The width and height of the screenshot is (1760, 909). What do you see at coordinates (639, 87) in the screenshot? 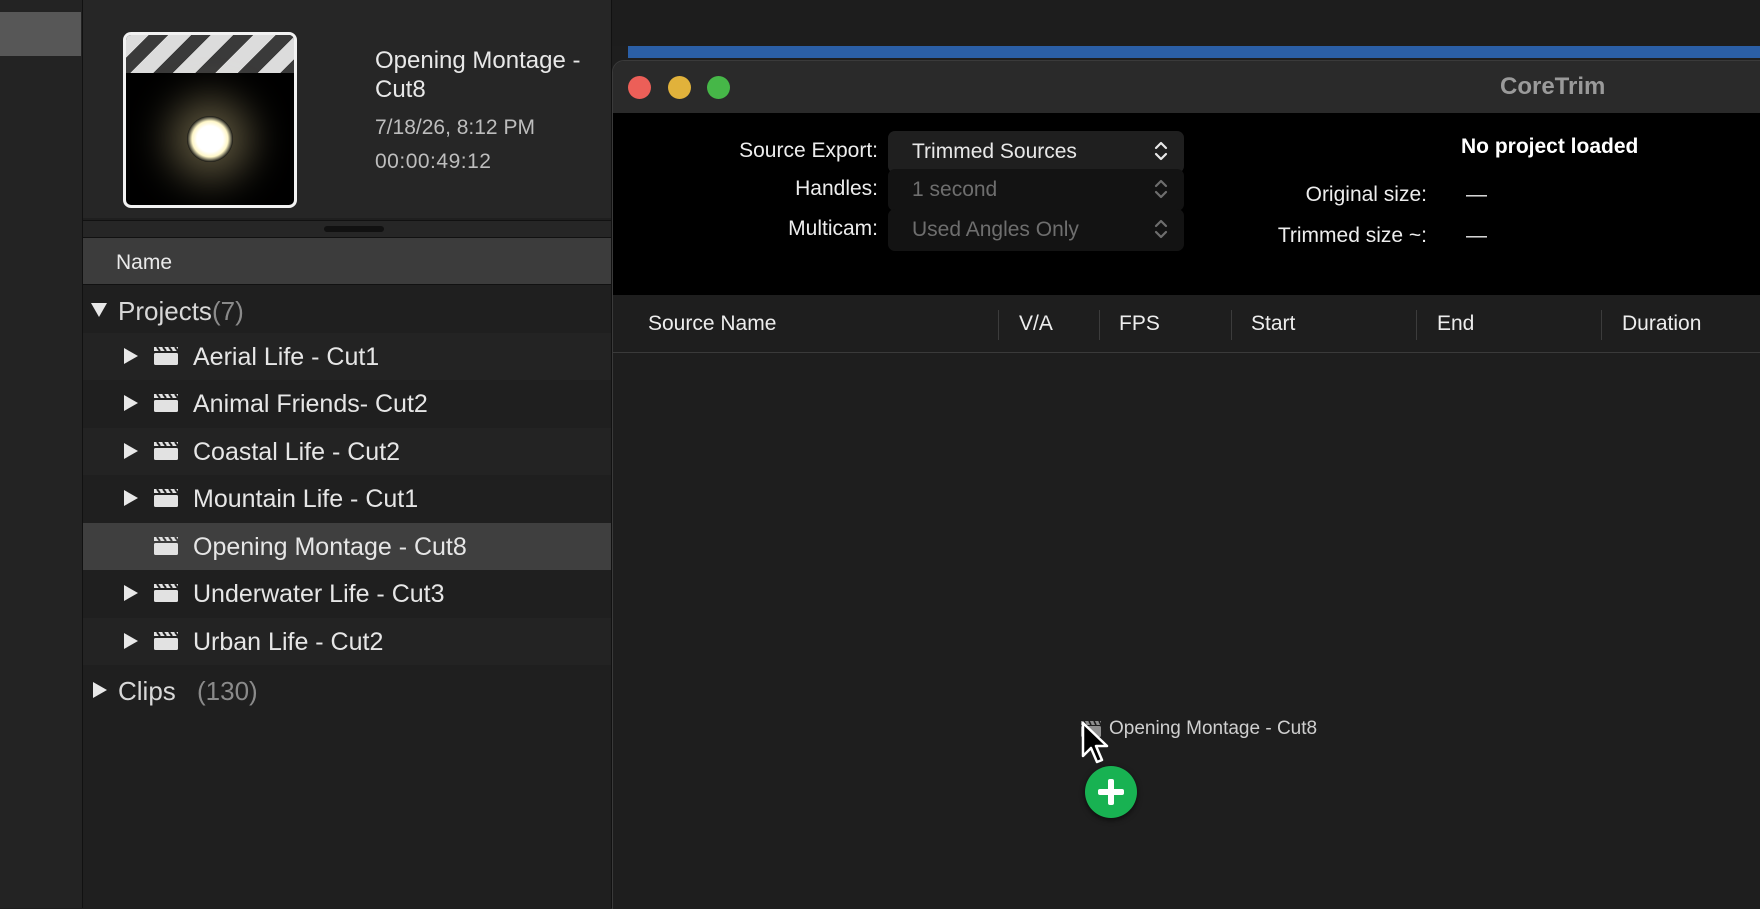
I see `close-button` at bounding box center [639, 87].